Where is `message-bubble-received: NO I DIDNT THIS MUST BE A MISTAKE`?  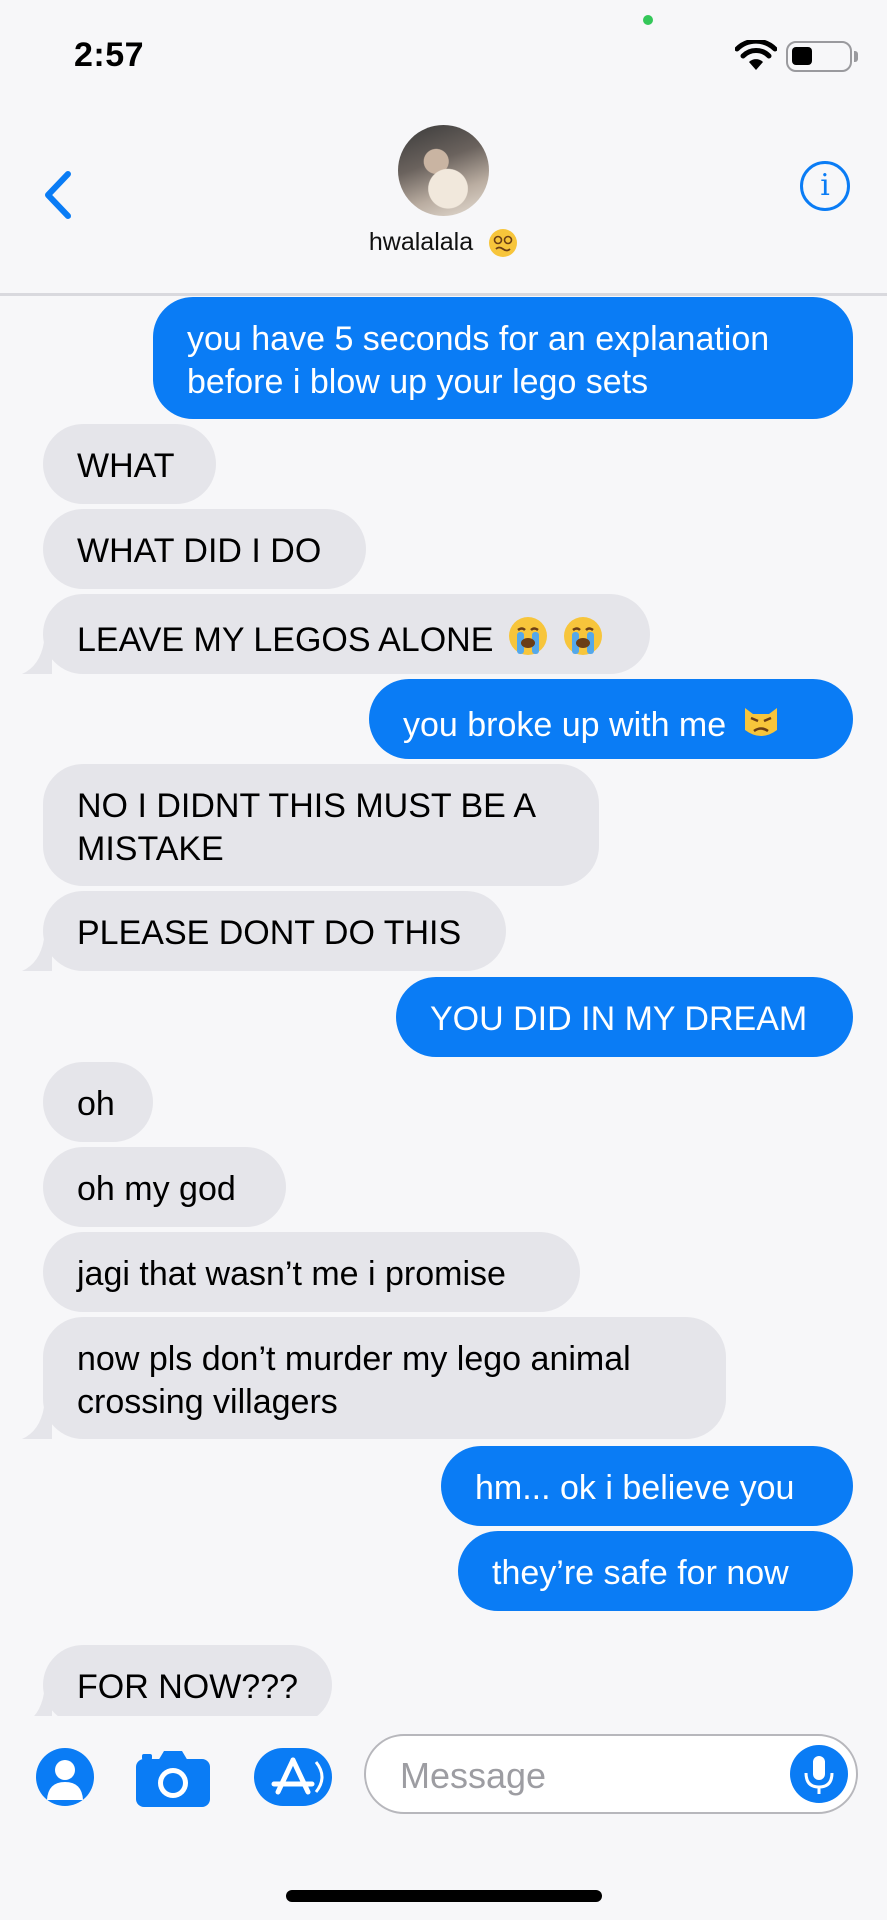
message-bubble-received: NO I DIDNT THIS MUST BE A MISTAKE is located at coordinates (321, 825).